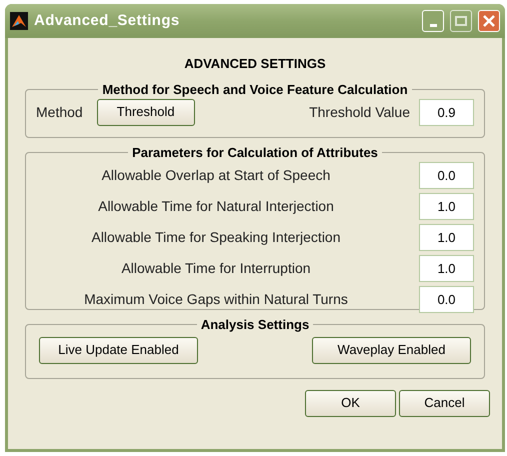 The image size is (507, 456). I want to click on close-button, so click(489, 21).